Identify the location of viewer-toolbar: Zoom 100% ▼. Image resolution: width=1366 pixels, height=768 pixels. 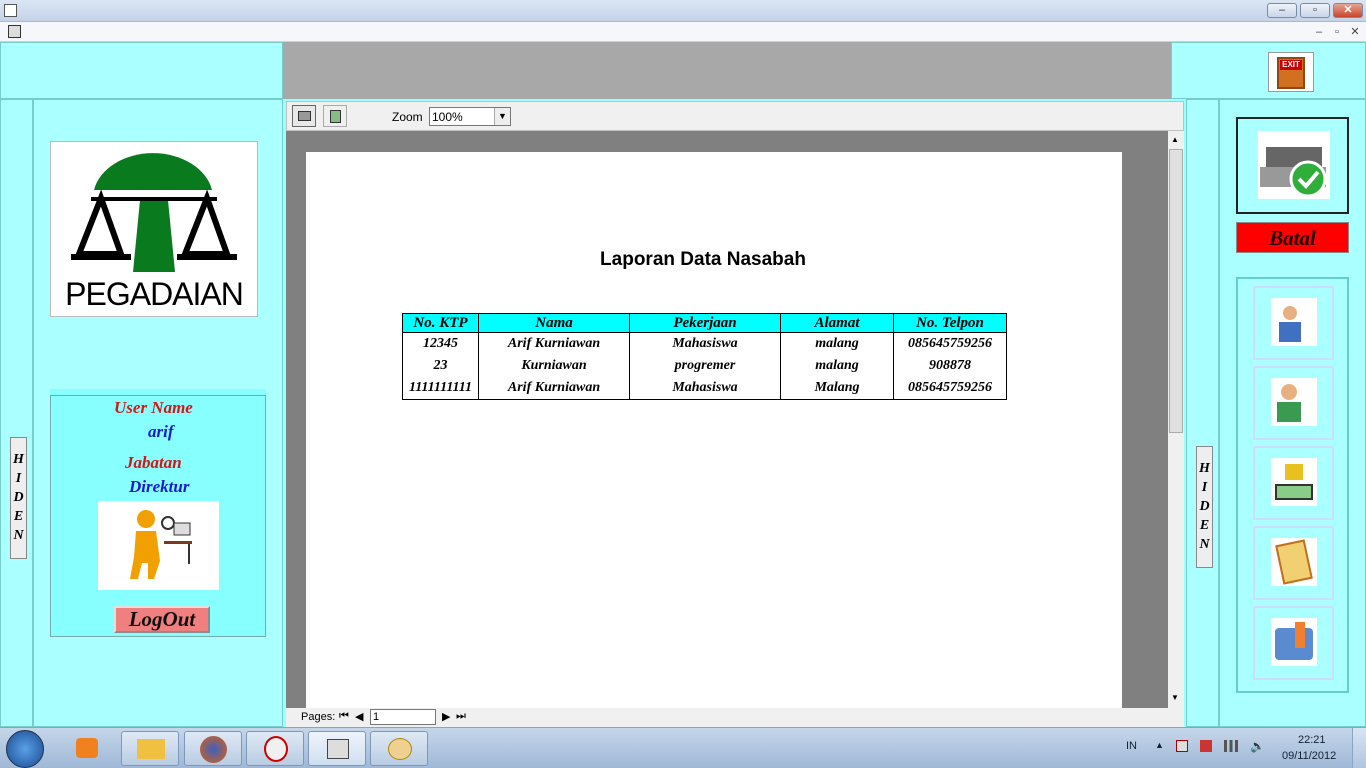
(735, 116).